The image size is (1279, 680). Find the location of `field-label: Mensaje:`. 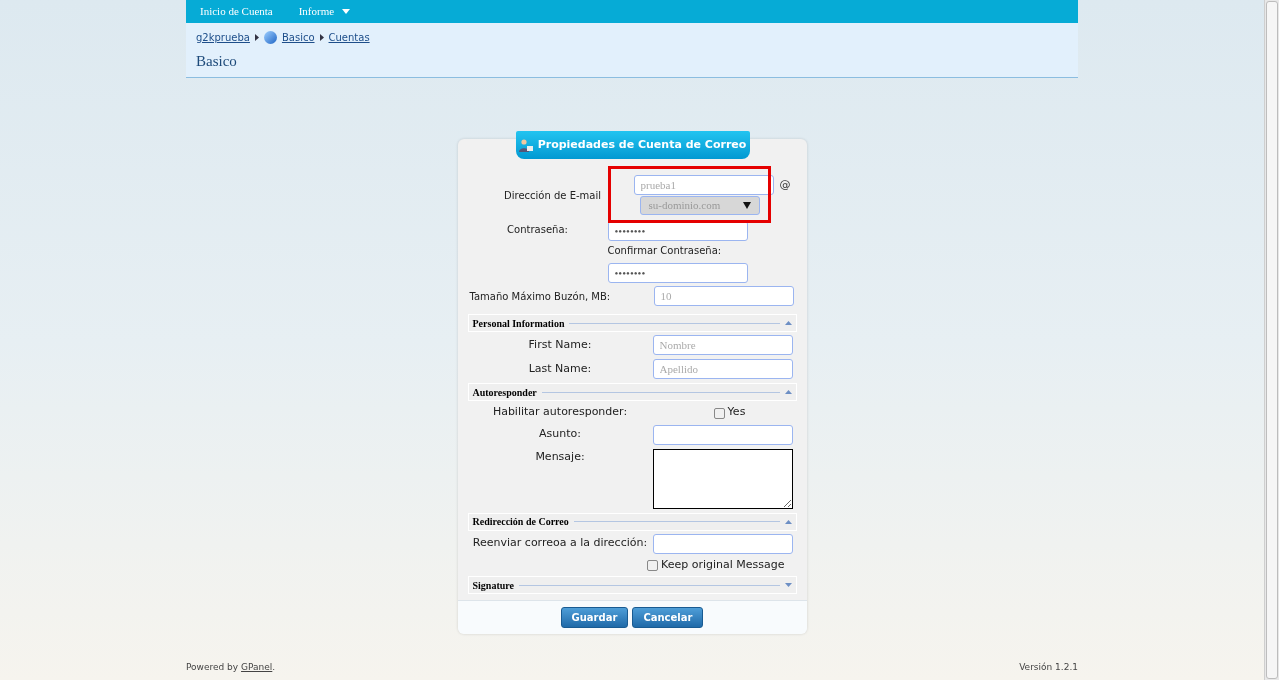

field-label: Mensaje: is located at coordinates (560, 456).